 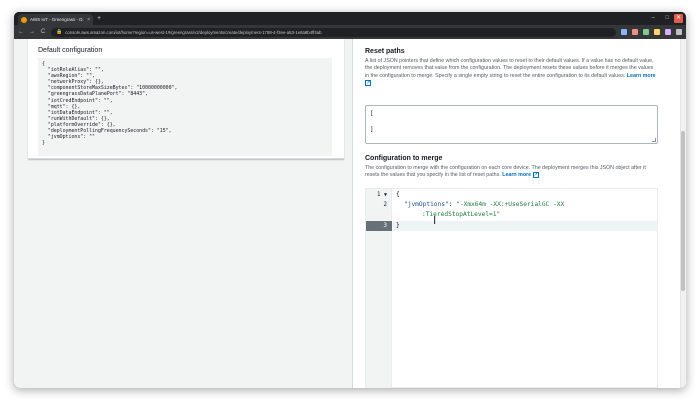 What do you see at coordinates (404, 158) in the screenshot?
I see `configuration-to-merge-title: Configuration to merge` at bounding box center [404, 158].